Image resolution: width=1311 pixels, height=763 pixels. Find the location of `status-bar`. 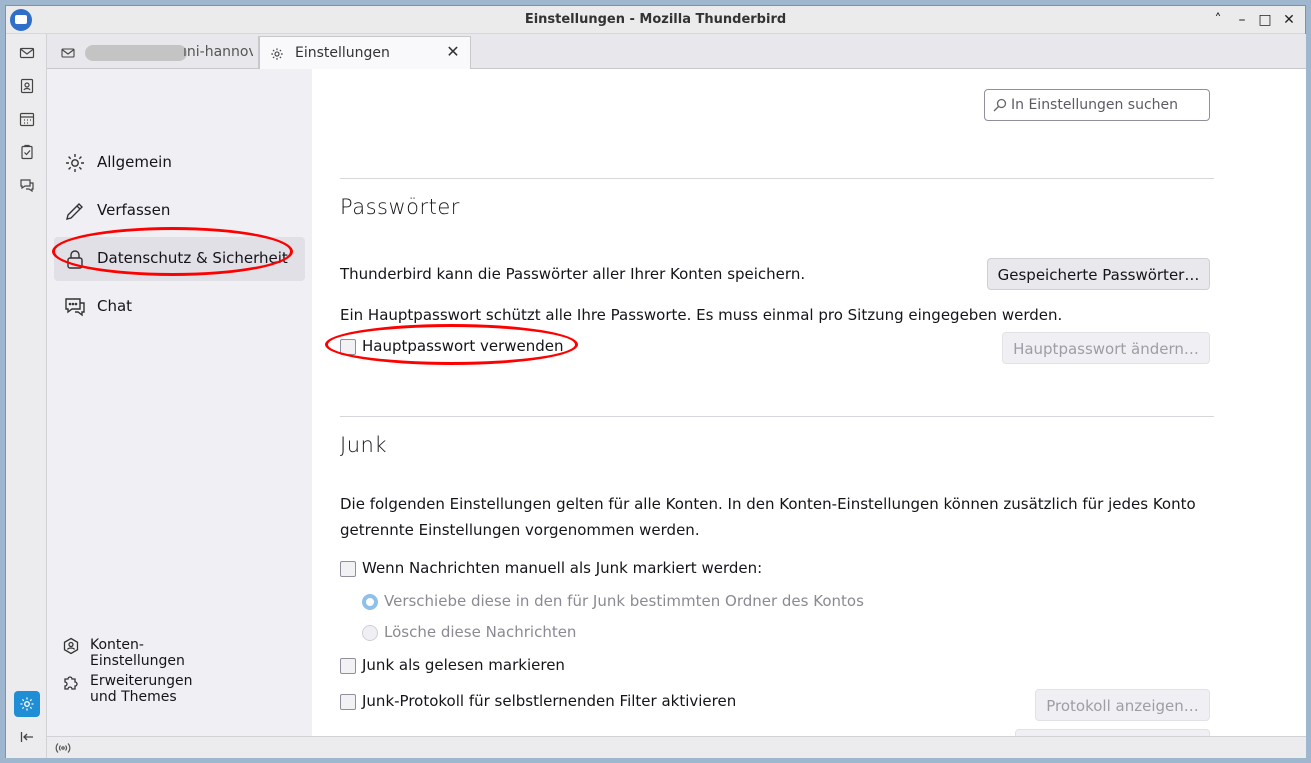

status-bar is located at coordinates (676, 747).